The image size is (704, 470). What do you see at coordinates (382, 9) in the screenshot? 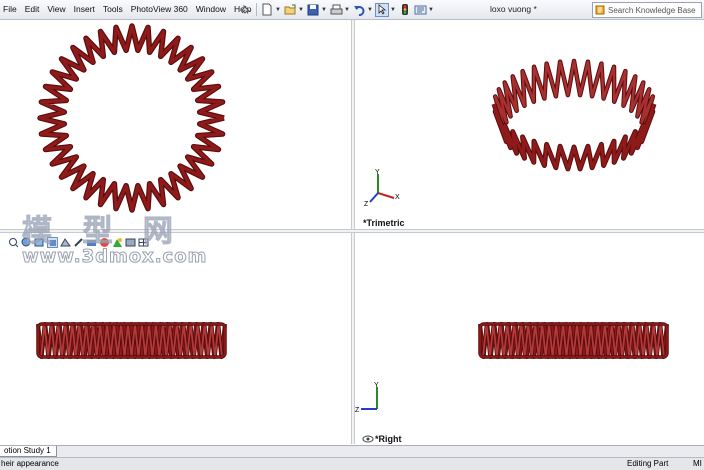
I see `select-arrow-icon` at bounding box center [382, 9].